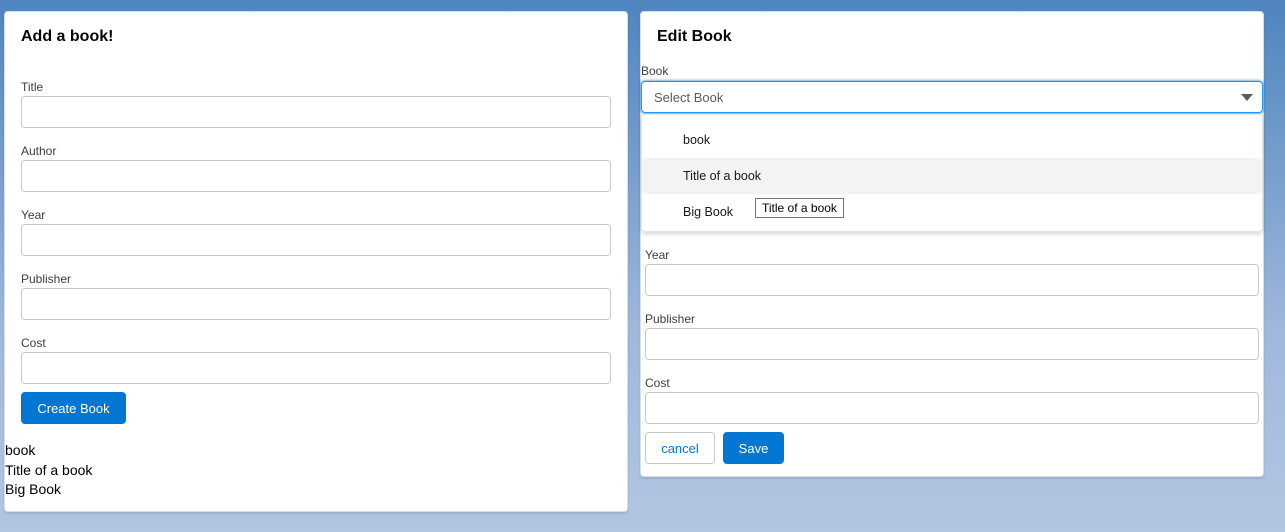 The image size is (1285, 532). I want to click on edit-cost-label: Cost, so click(657, 383).